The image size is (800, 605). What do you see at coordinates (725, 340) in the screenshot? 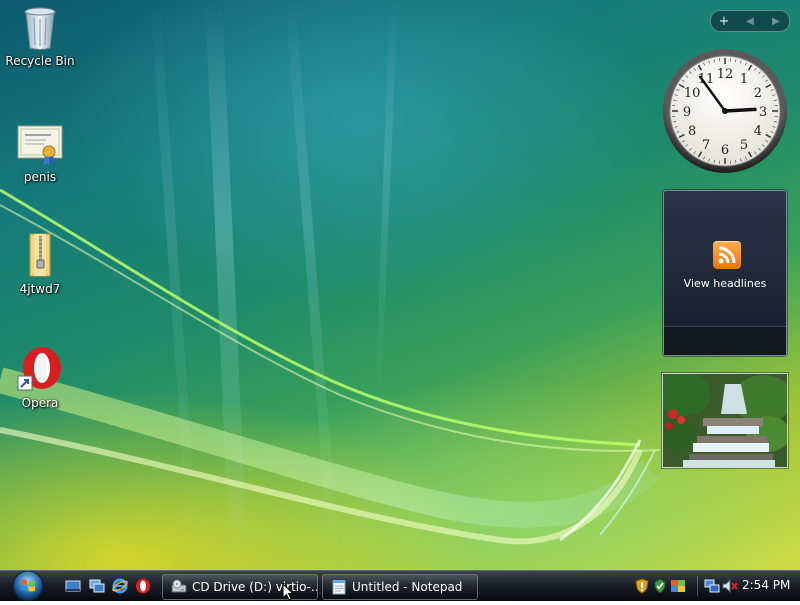
I see `feed-gadget-footer` at bounding box center [725, 340].